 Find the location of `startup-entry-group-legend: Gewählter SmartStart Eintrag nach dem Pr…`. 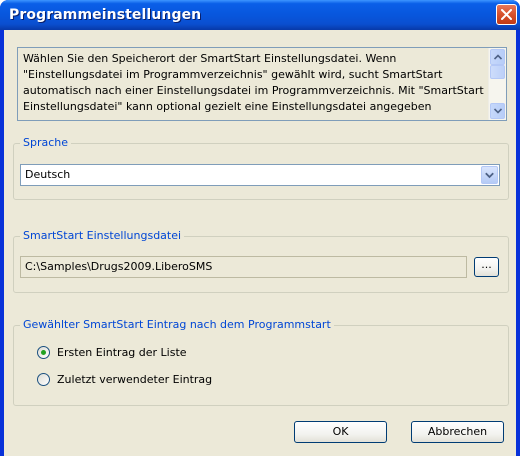

startup-entry-group-legend: Gewählter SmartStart Eintrag nach dem Pr… is located at coordinates (177, 325).